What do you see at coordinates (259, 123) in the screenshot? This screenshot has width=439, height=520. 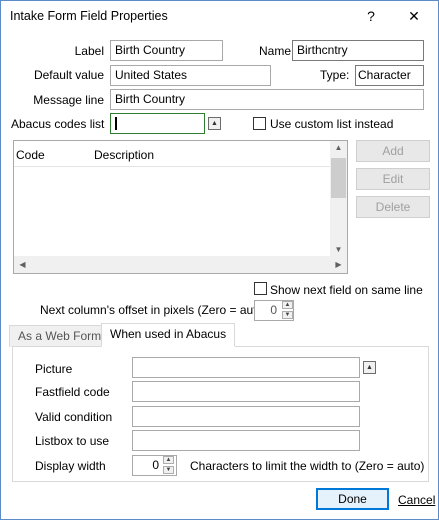 I see `use-custom-list-checkbox` at bounding box center [259, 123].